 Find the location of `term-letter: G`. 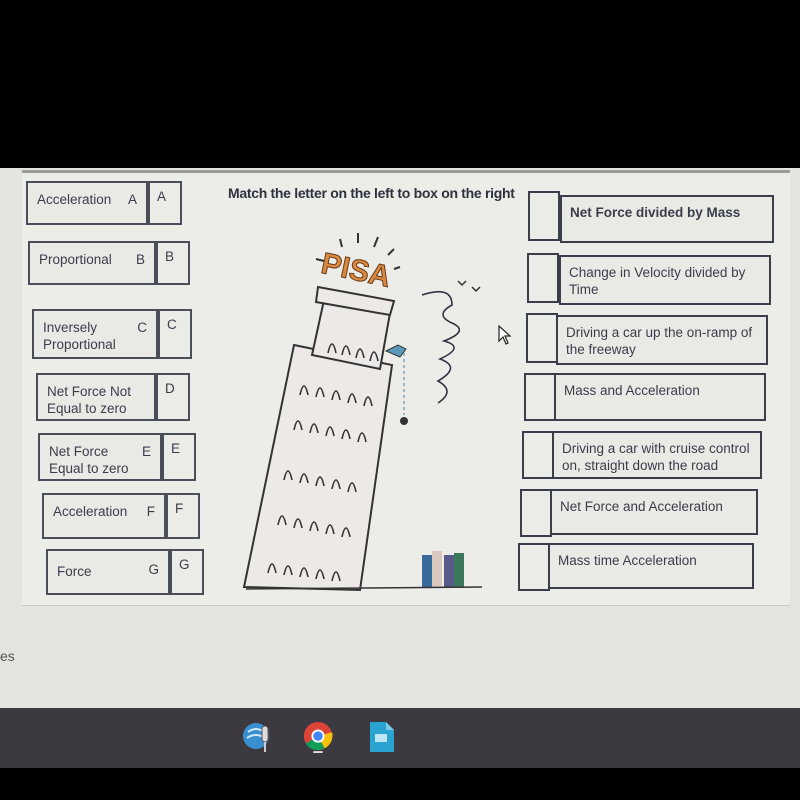

term-letter: G is located at coordinates (153, 569).